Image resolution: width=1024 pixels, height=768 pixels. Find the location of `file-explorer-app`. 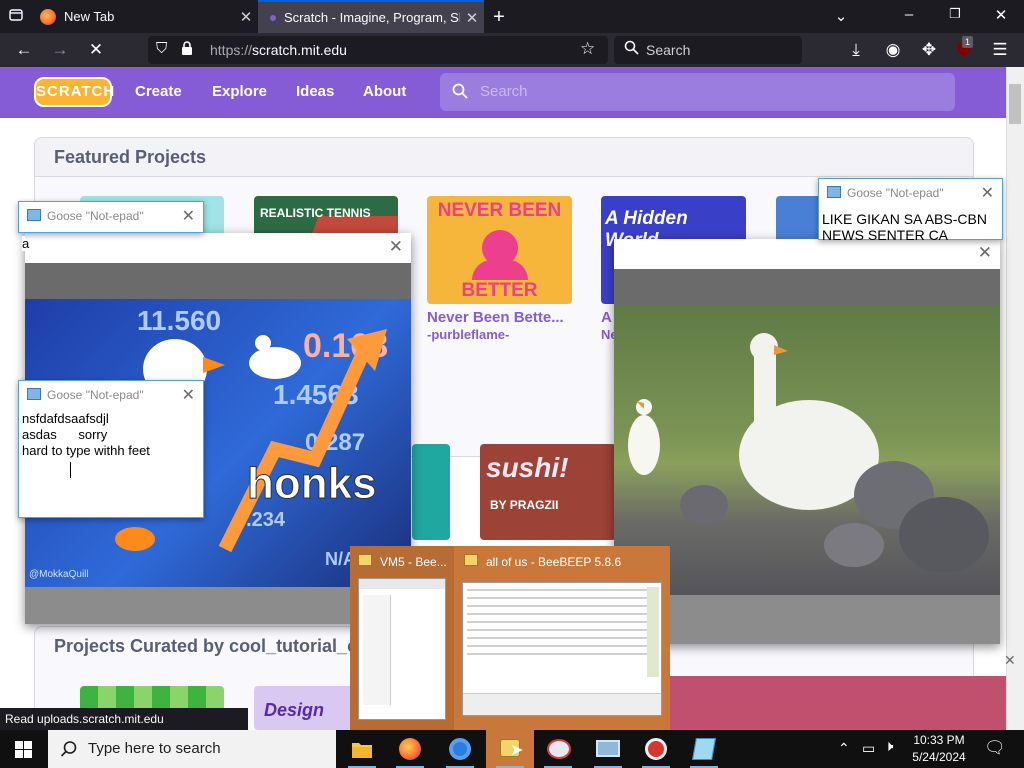

file-explorer-app is located at coordinates (362, 749).